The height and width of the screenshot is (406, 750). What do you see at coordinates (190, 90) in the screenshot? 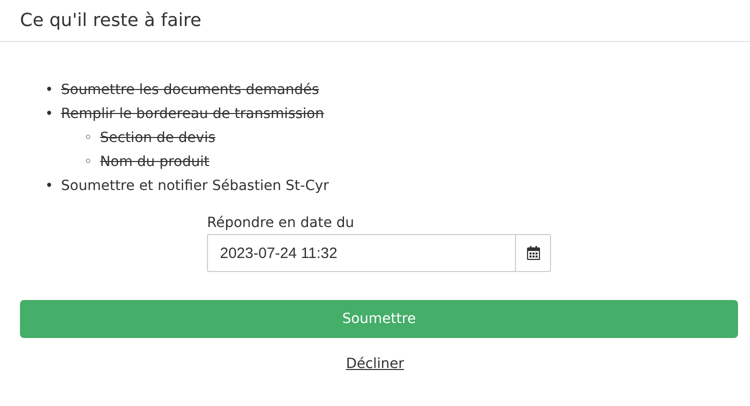
I see `task-item: Soumettre les documents demandés` at bounding box center [190, 90].